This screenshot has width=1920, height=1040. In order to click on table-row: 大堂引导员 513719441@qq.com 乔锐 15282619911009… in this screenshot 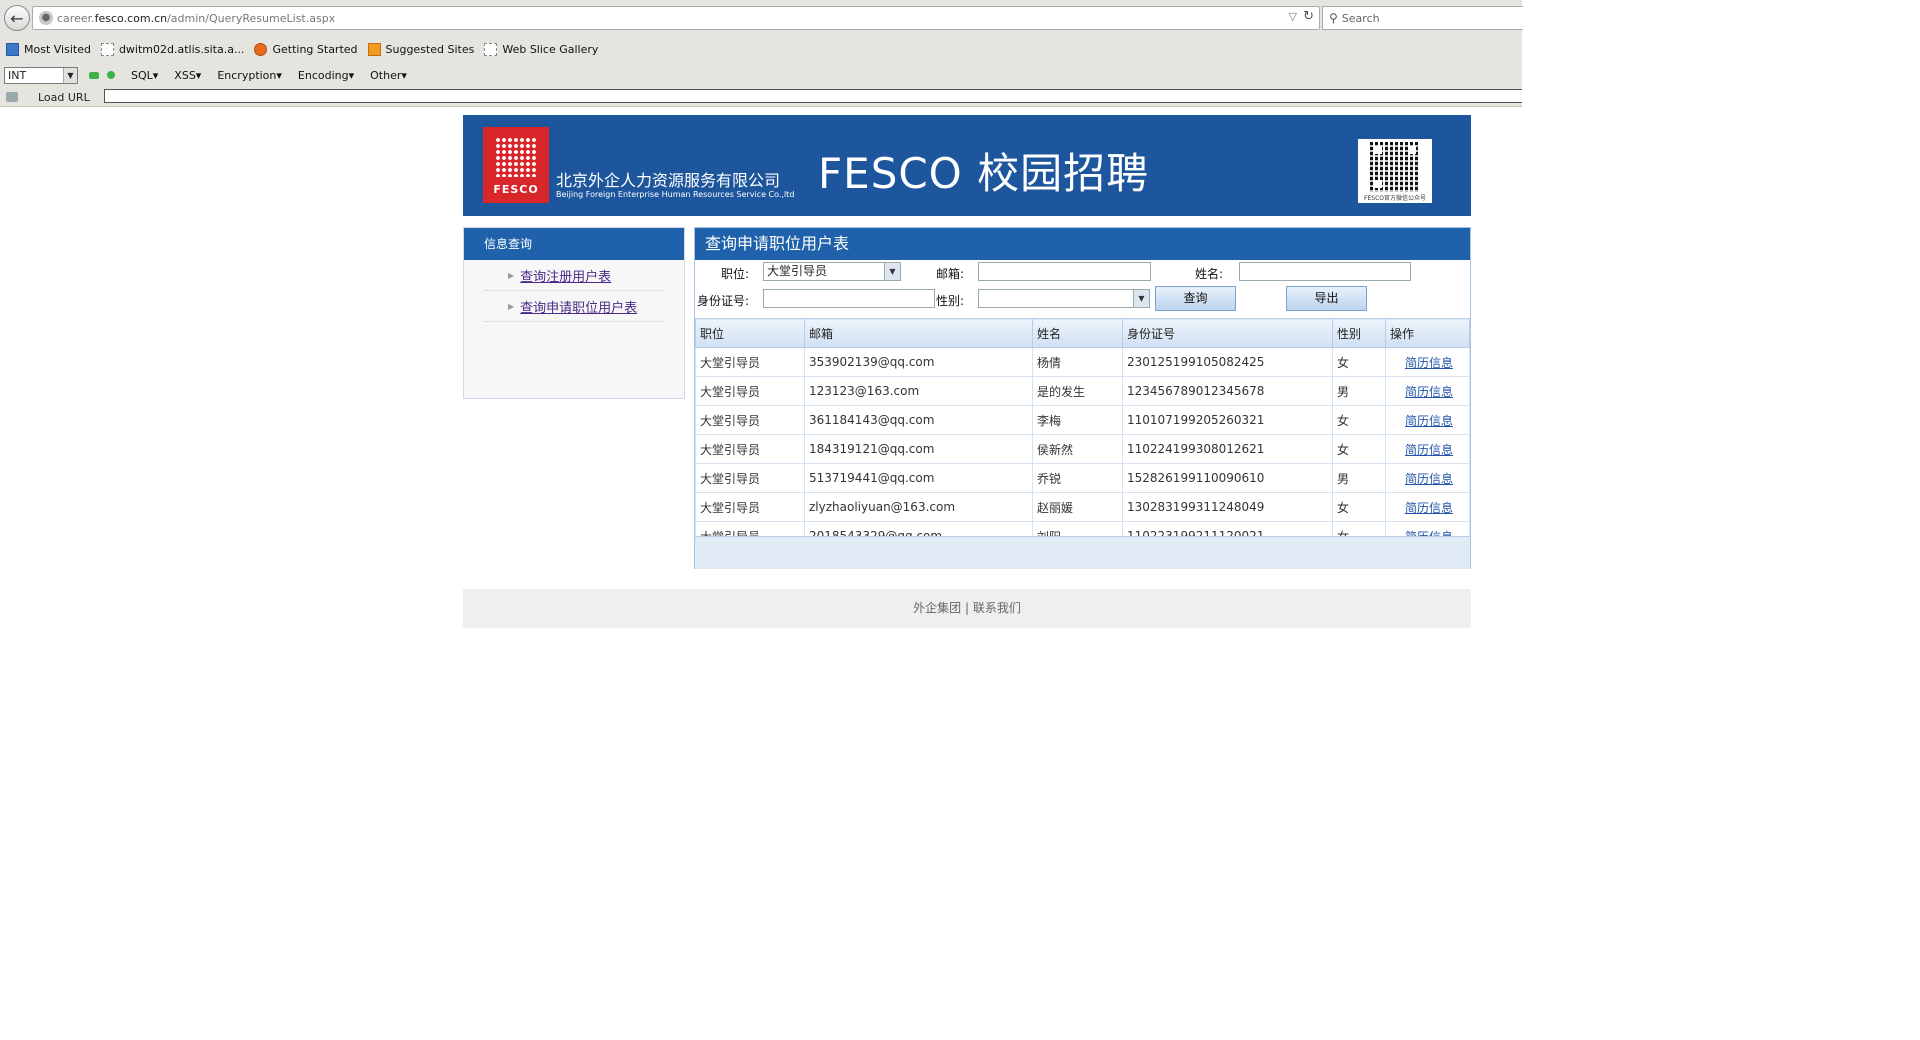, I will do `click(1082, 478)`.